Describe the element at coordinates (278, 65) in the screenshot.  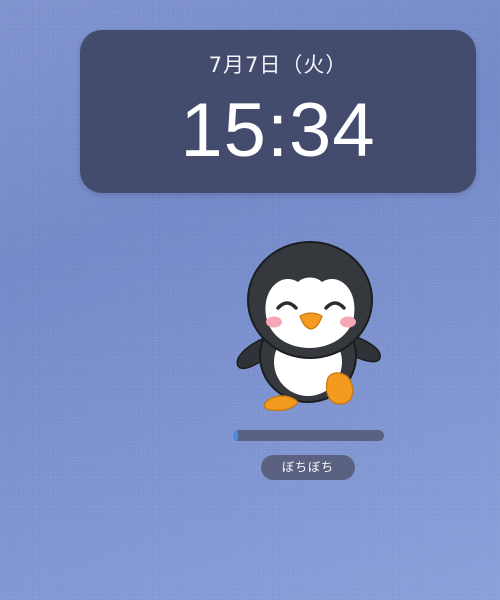
I see `clock-date: 7月7日（火）` at that location.